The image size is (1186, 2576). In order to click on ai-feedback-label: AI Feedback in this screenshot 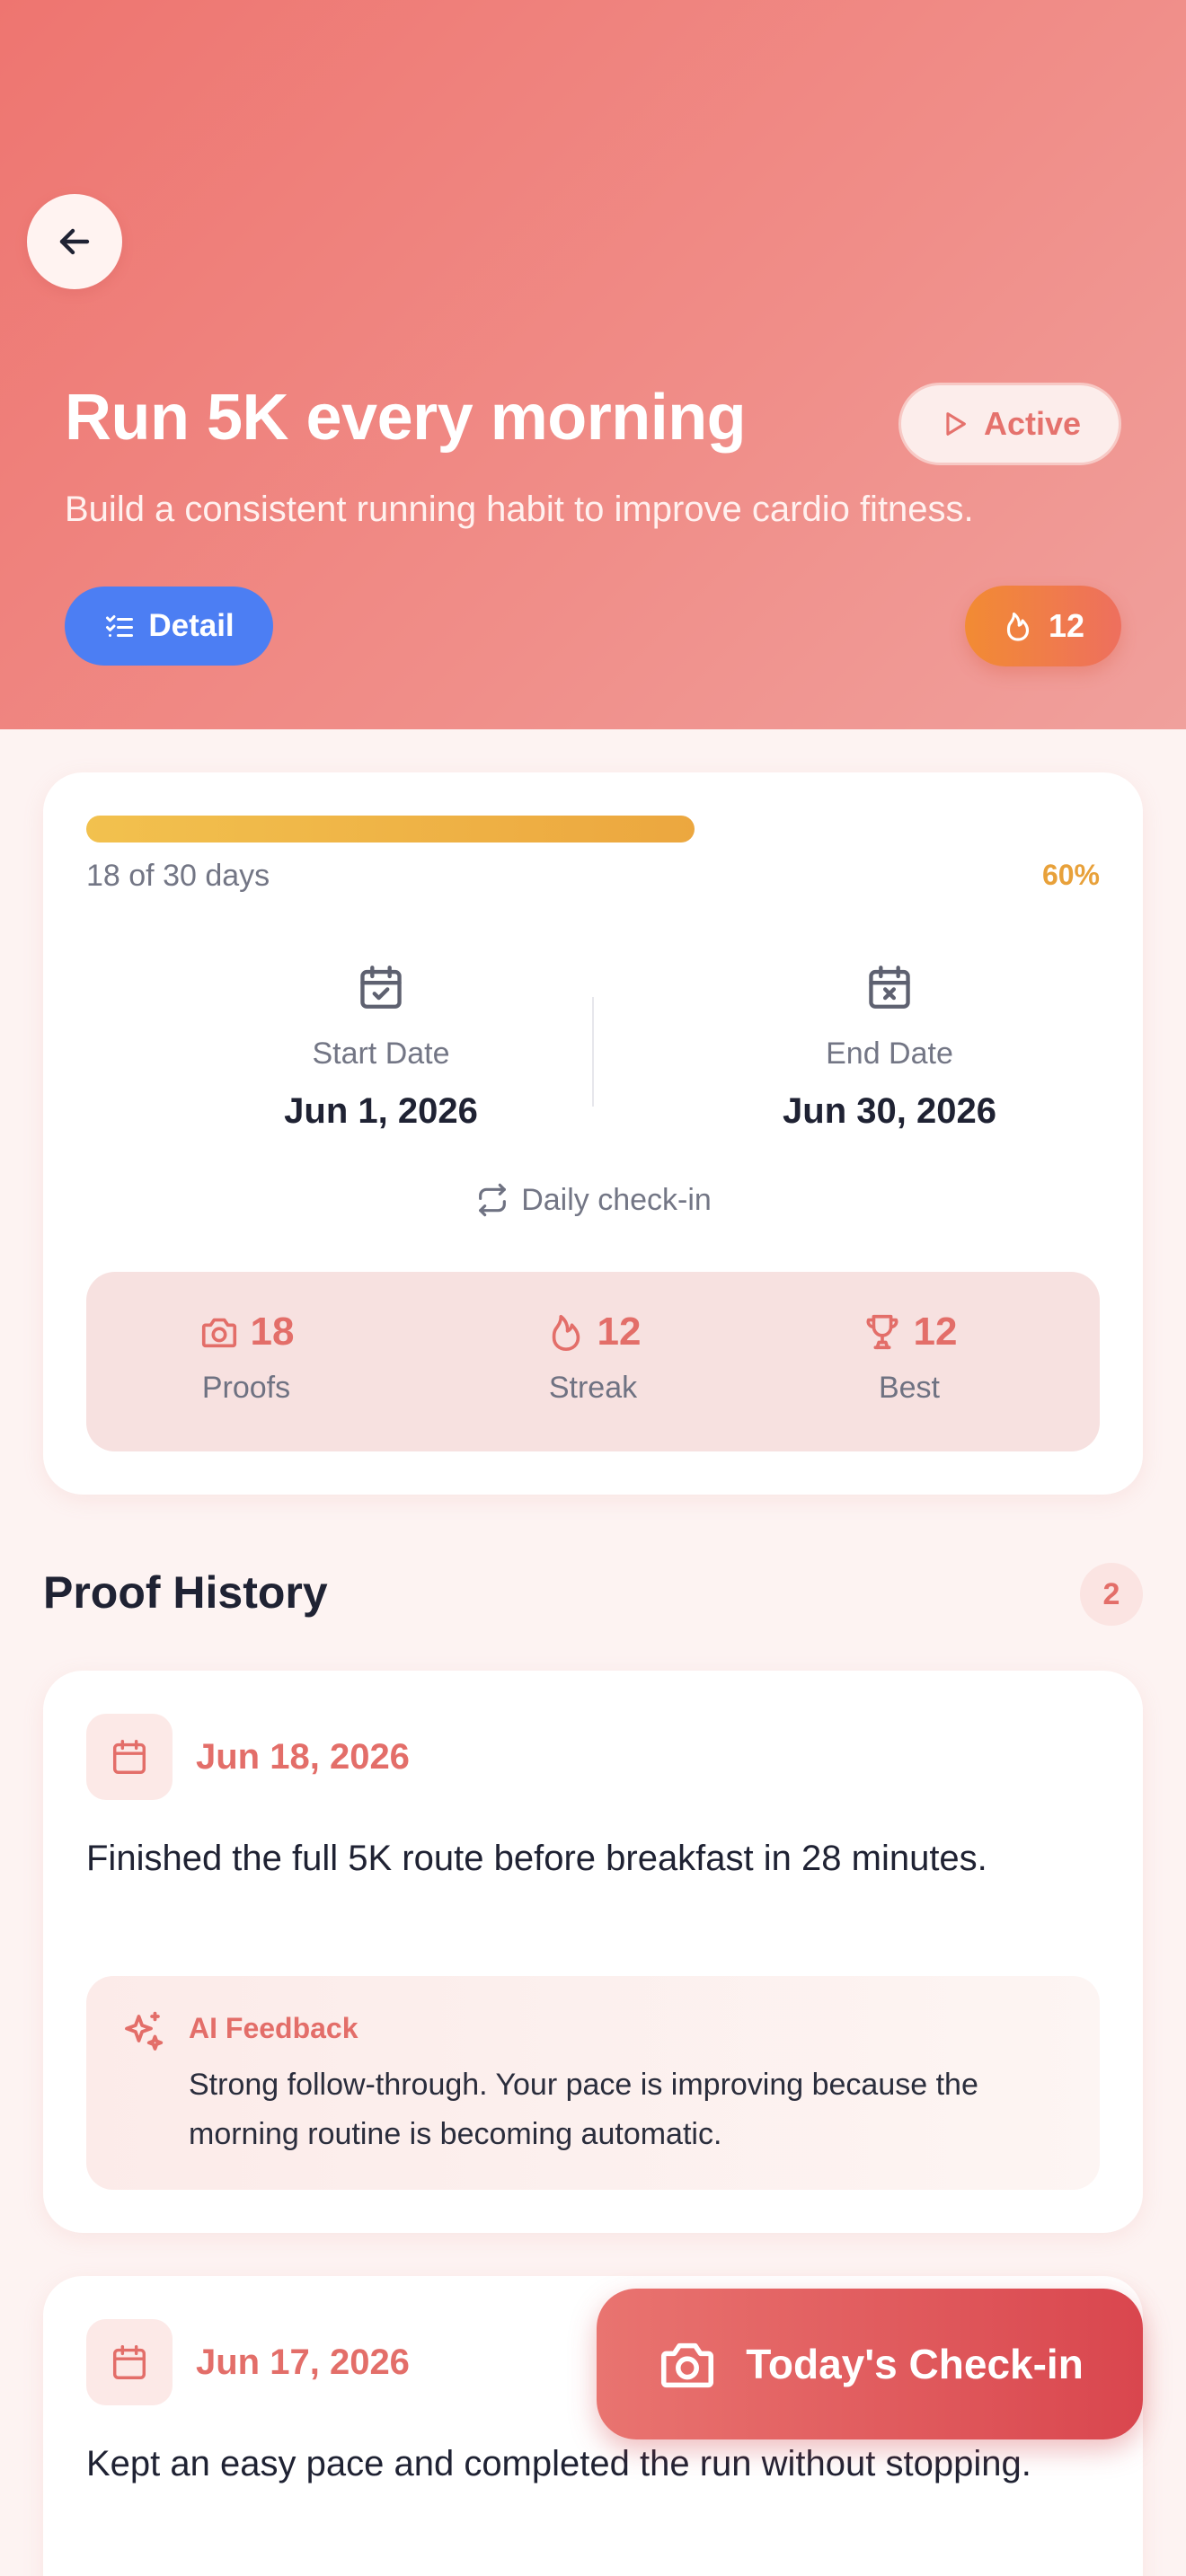, I will do `click(273, 2028)`.